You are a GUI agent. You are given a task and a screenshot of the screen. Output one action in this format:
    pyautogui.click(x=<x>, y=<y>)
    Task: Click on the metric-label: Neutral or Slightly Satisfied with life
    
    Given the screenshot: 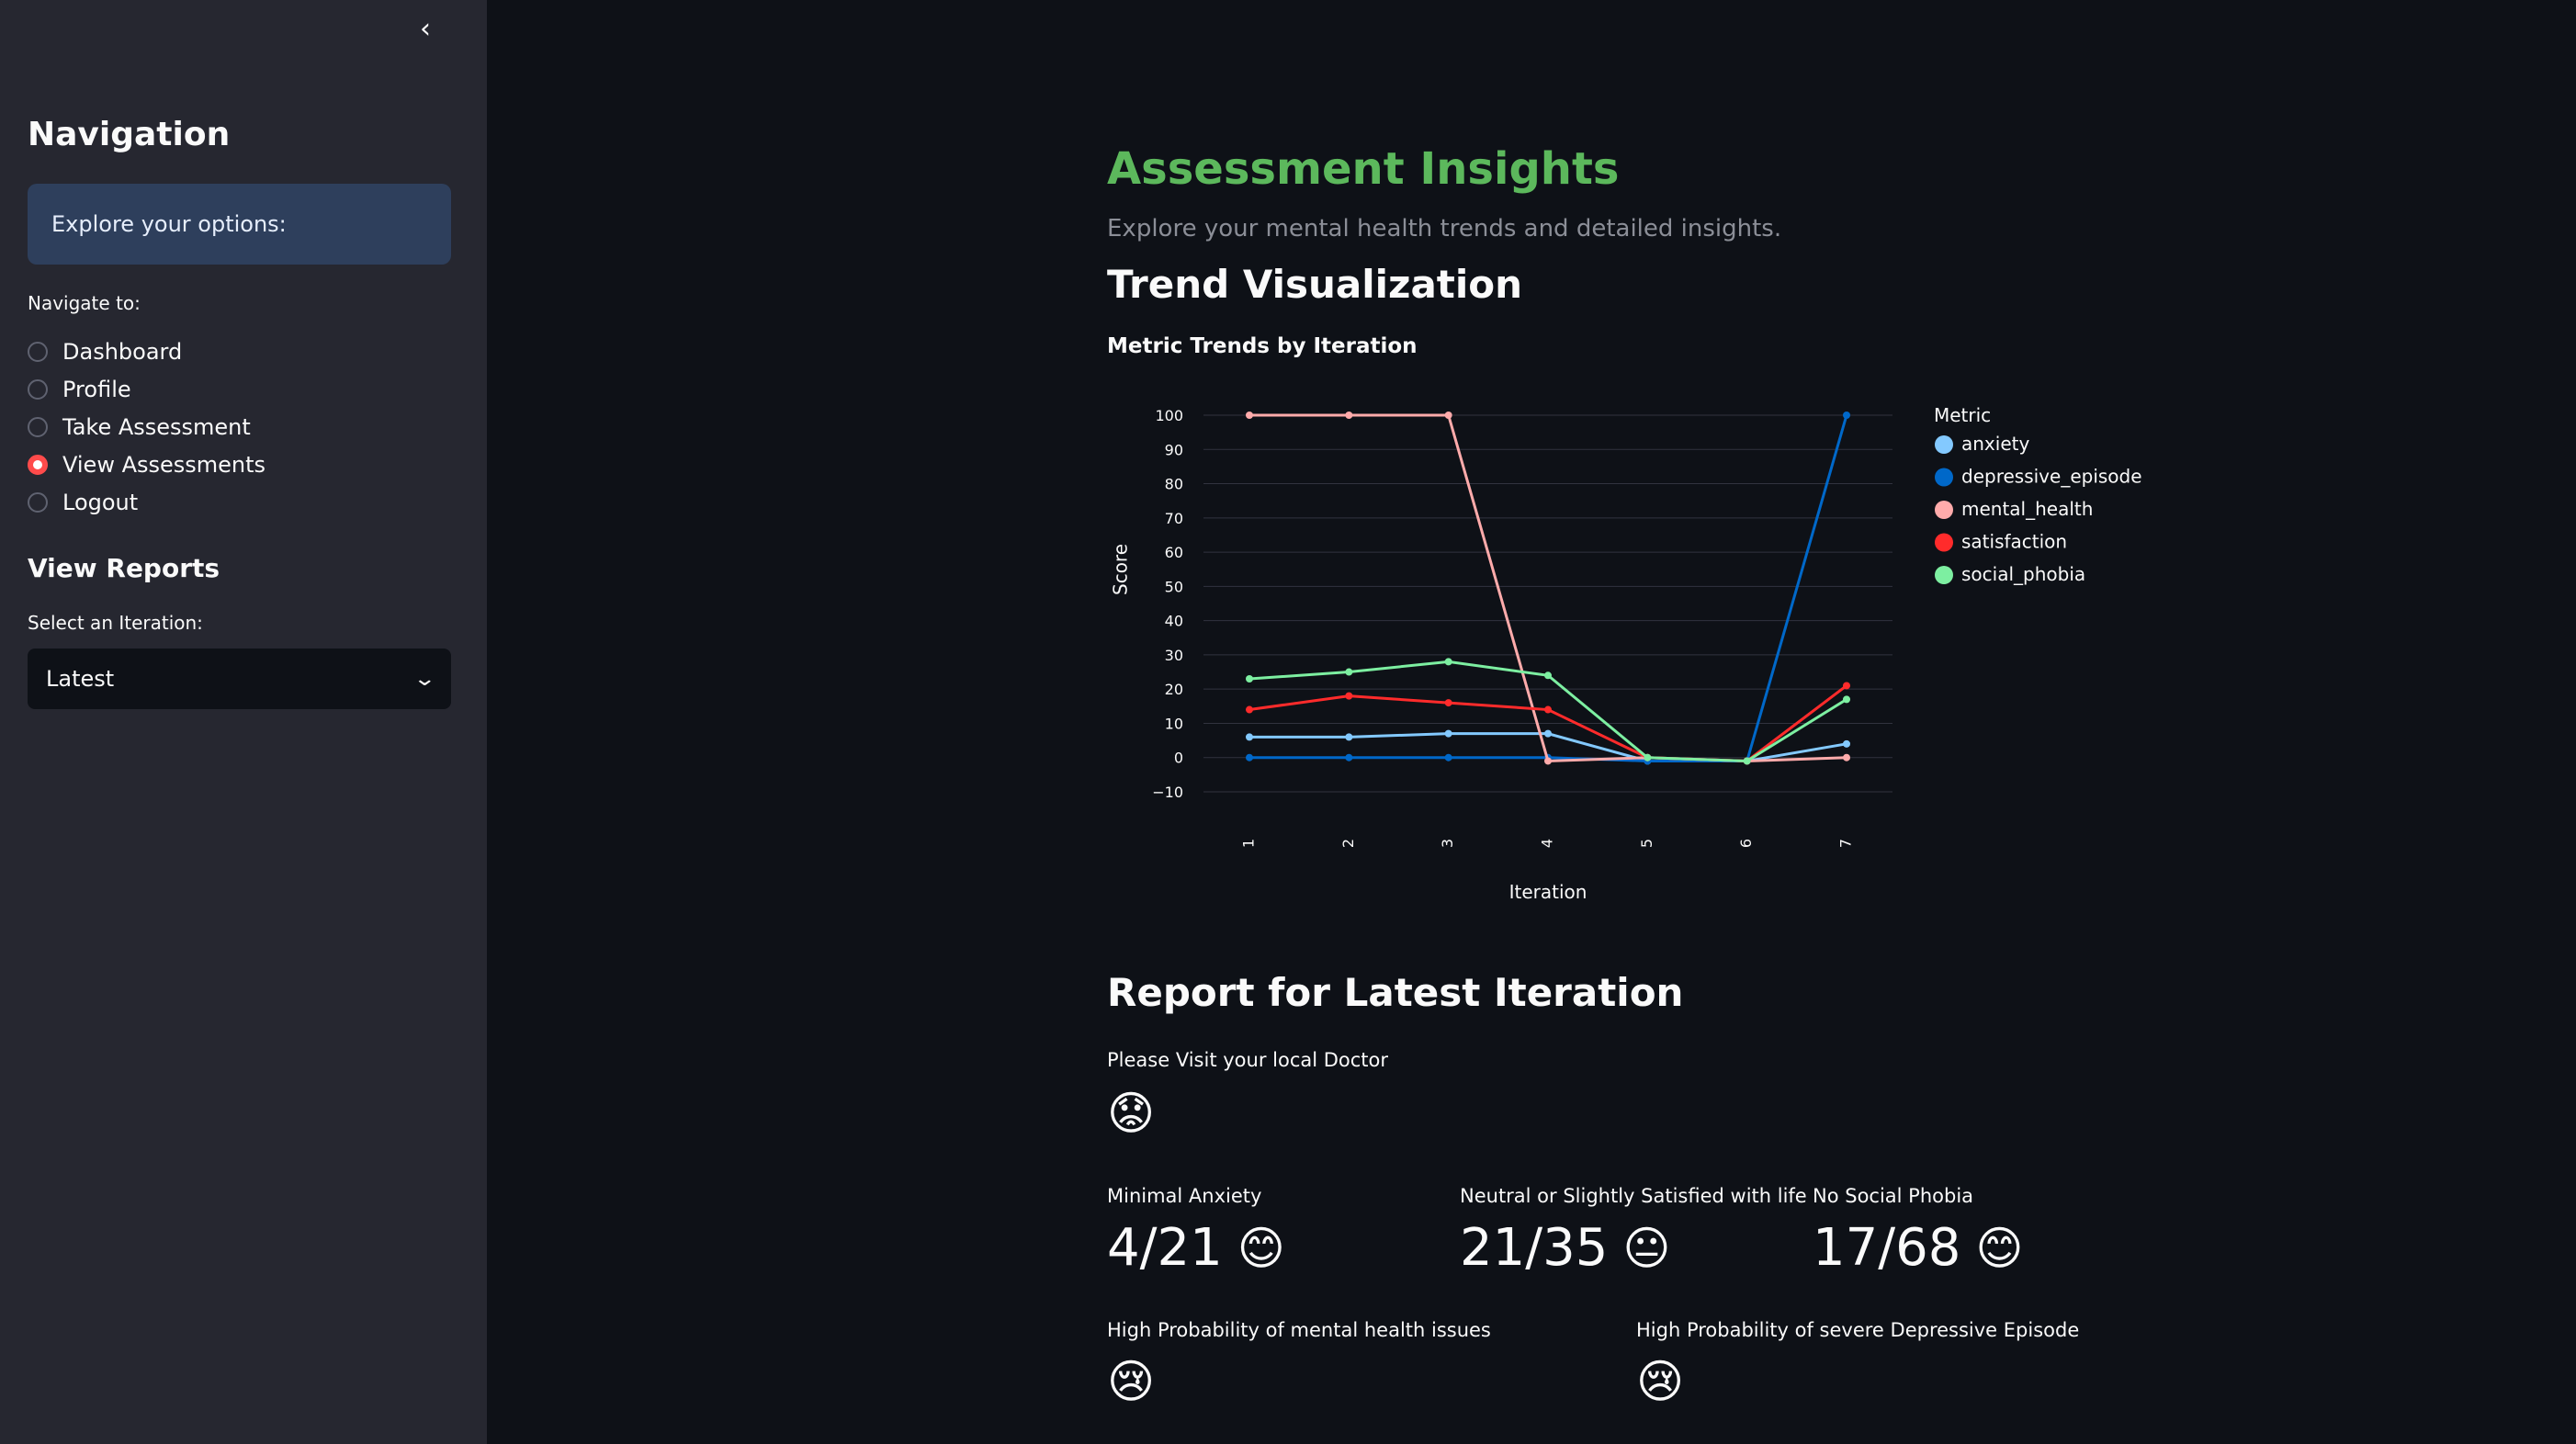 What is the action you would take?
    pyautogui.click(x=1633, y=1196)
    